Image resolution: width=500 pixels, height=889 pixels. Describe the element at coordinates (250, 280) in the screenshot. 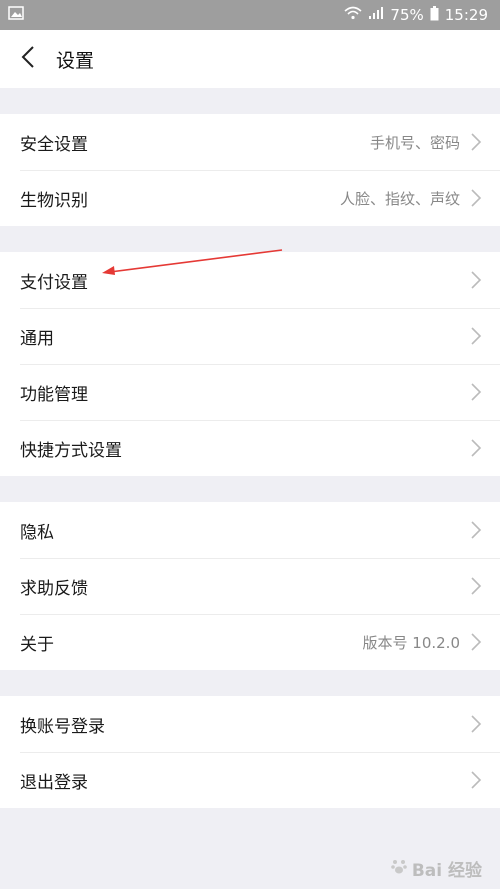

I see `settings-item-payment: 支付设置` at that location.